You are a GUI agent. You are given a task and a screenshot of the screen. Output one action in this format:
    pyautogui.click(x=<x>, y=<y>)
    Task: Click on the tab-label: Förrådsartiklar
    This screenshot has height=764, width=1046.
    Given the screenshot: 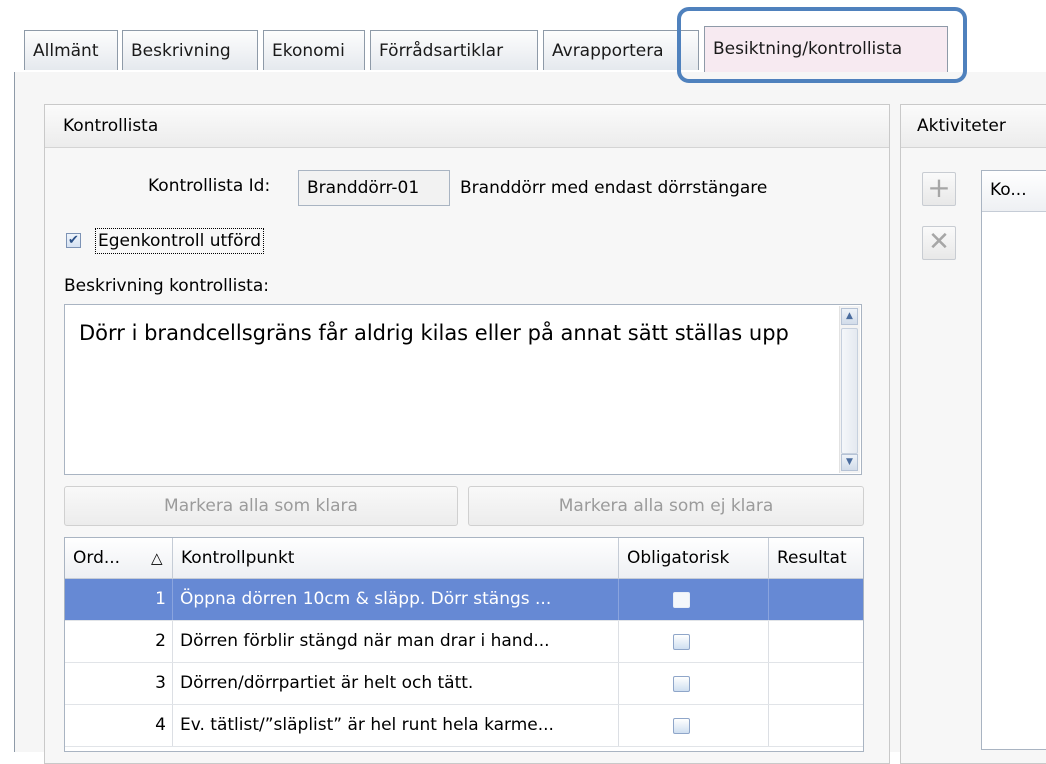 What is the action you would take?
    pyautogui.click(x=441, y=51)
    